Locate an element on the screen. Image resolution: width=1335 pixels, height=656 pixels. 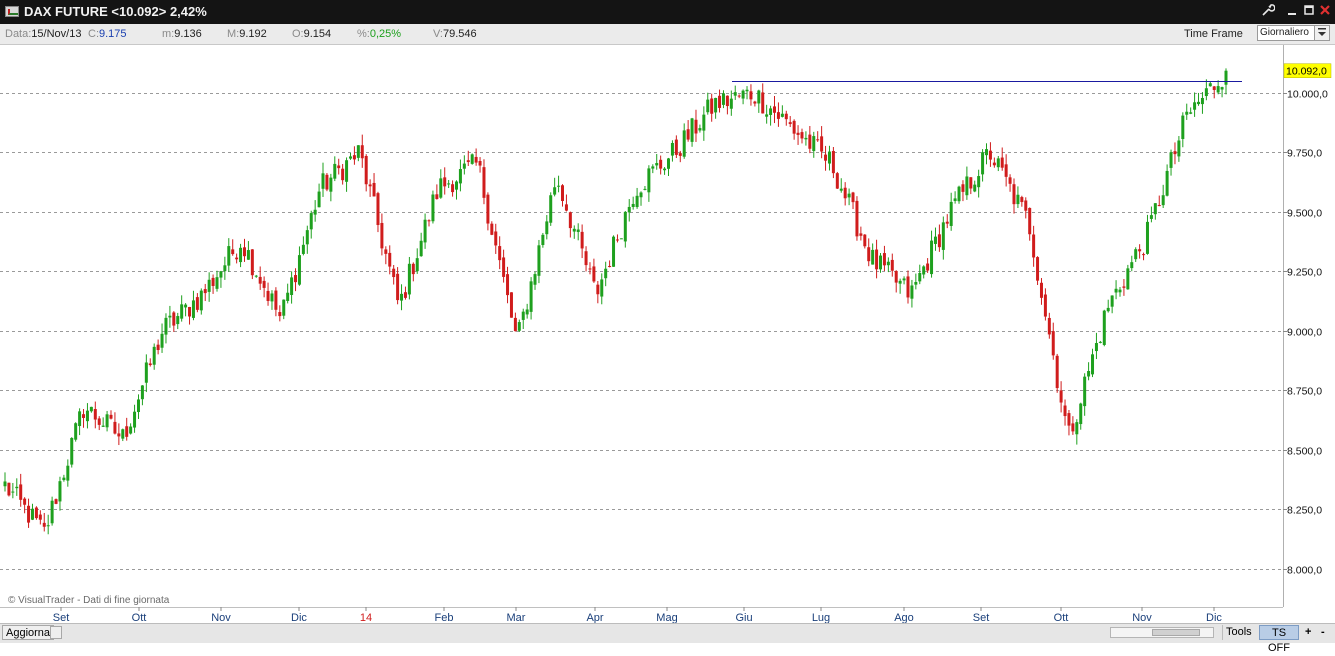
close-icon is located at coordinates (1325, 12).